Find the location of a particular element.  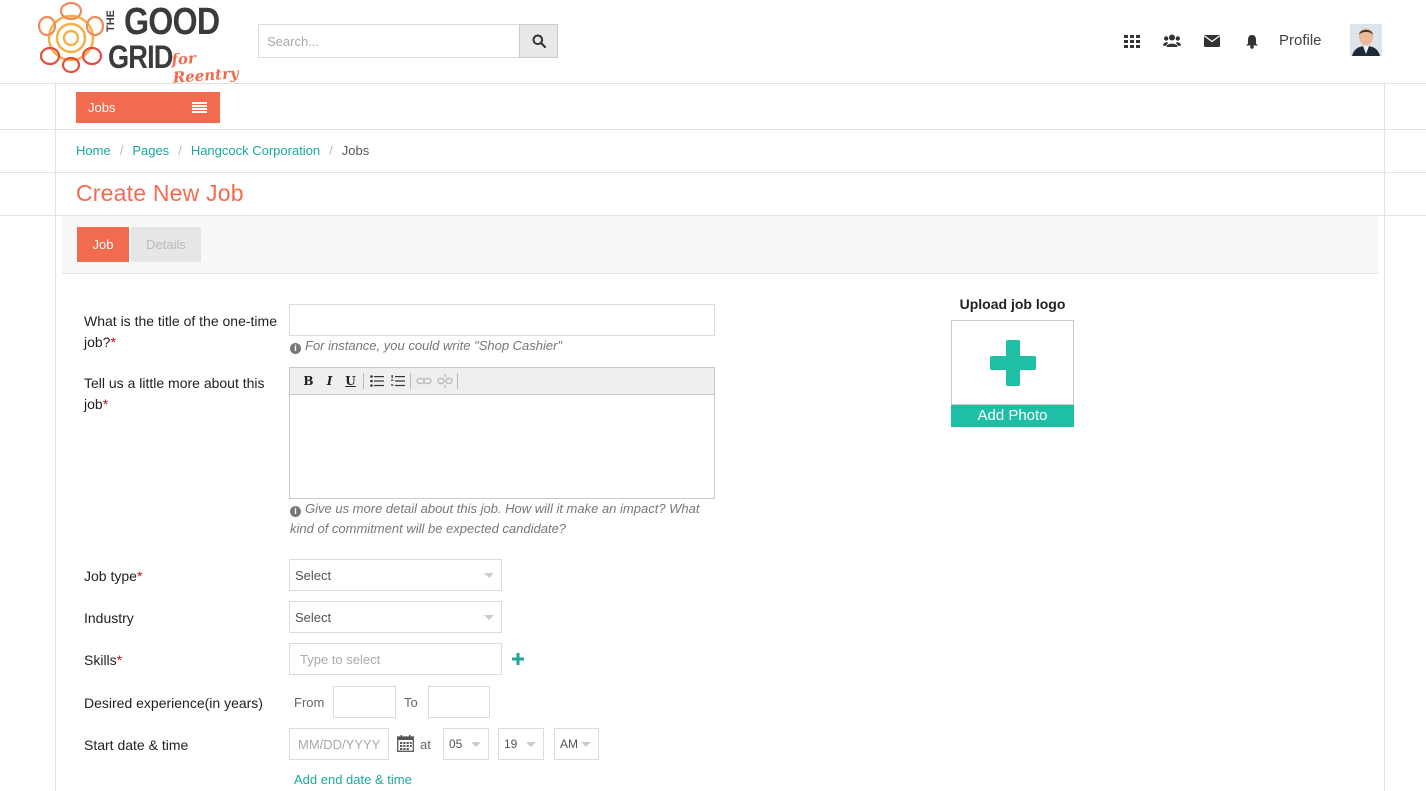

apps-button is located at coordinates (1132, 41).